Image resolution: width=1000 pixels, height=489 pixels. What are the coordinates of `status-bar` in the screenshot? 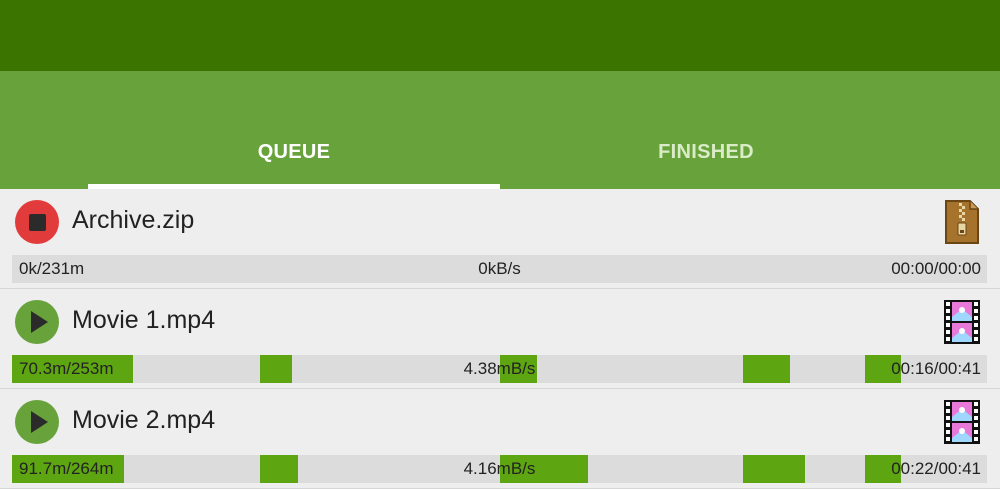 It's located at (500, 35).